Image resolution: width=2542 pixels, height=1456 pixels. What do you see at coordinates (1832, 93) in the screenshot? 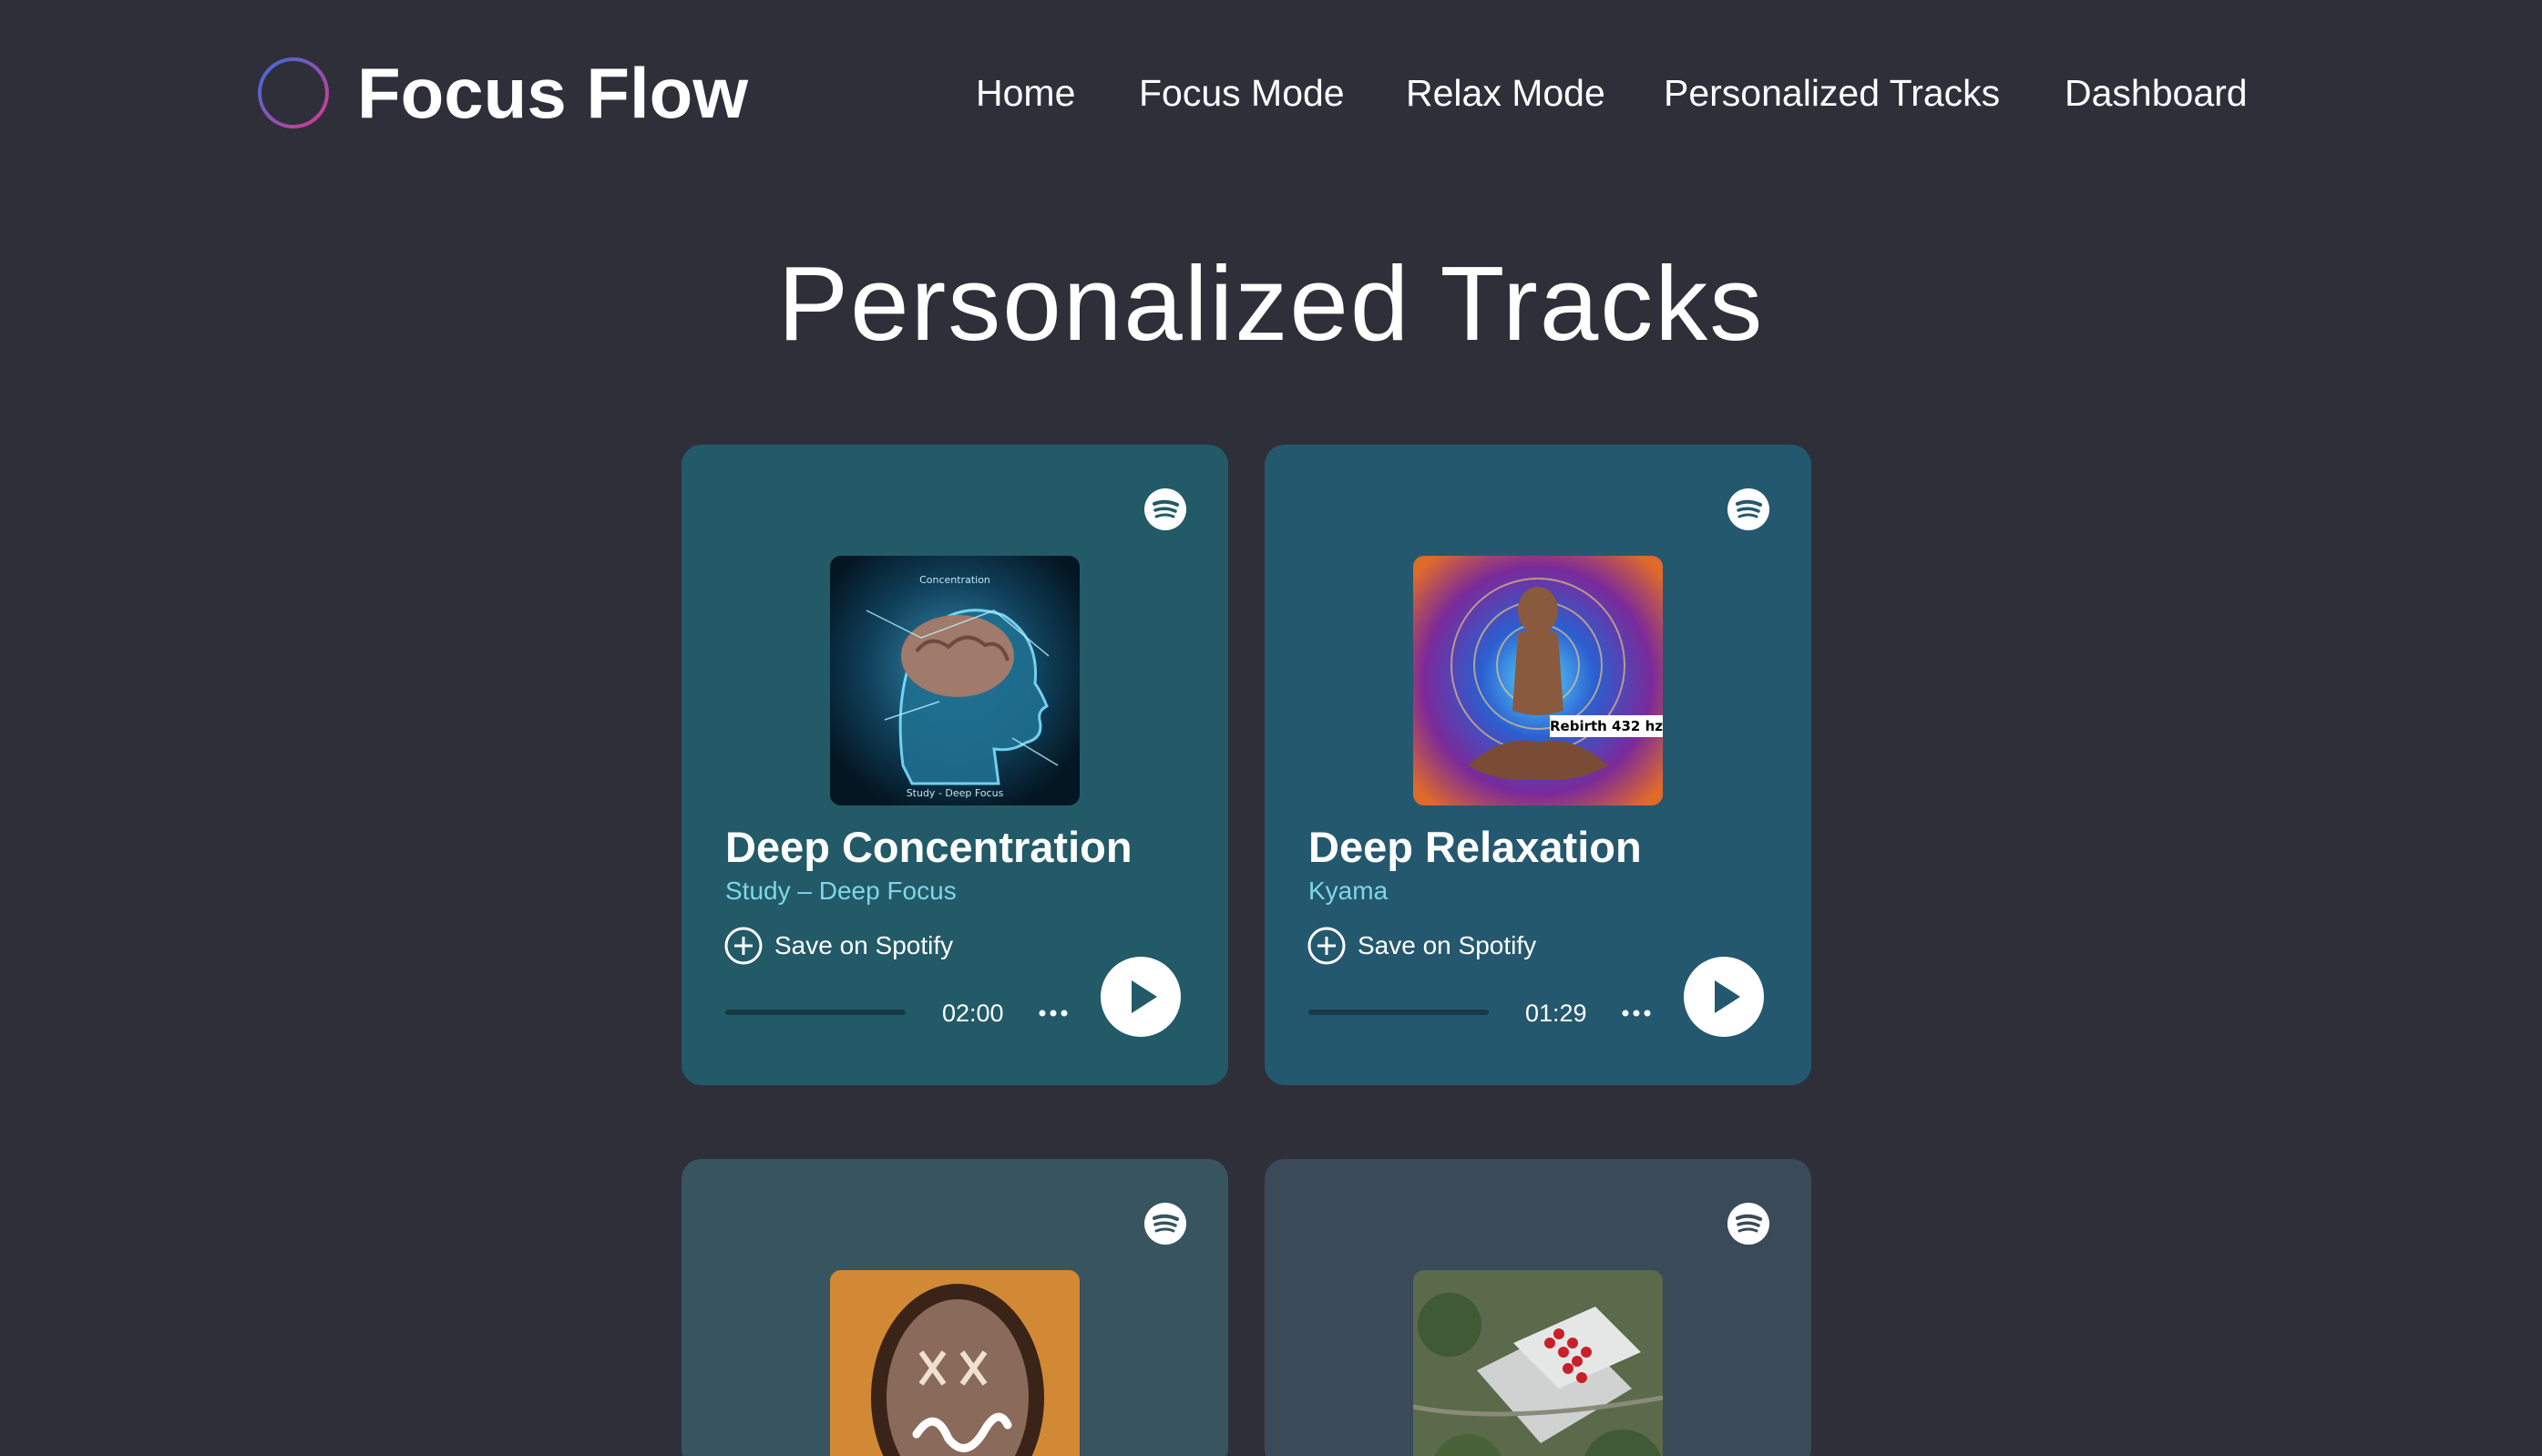
I see `nav-personalized-tracks: Personalized Tracks` at bounding box center [1832, 93].